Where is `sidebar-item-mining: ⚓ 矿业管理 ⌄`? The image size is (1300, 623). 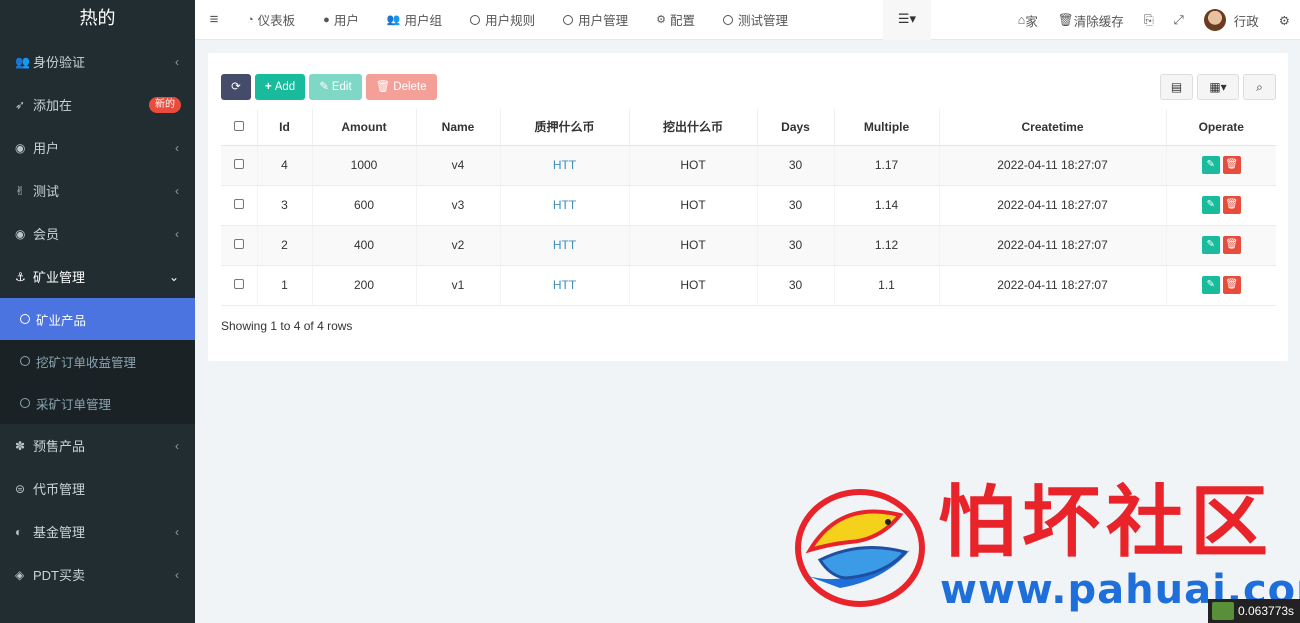 sidebar-item-mining: ⚓ 矿业管理 ⌄ is located at coordinates (97, 276).